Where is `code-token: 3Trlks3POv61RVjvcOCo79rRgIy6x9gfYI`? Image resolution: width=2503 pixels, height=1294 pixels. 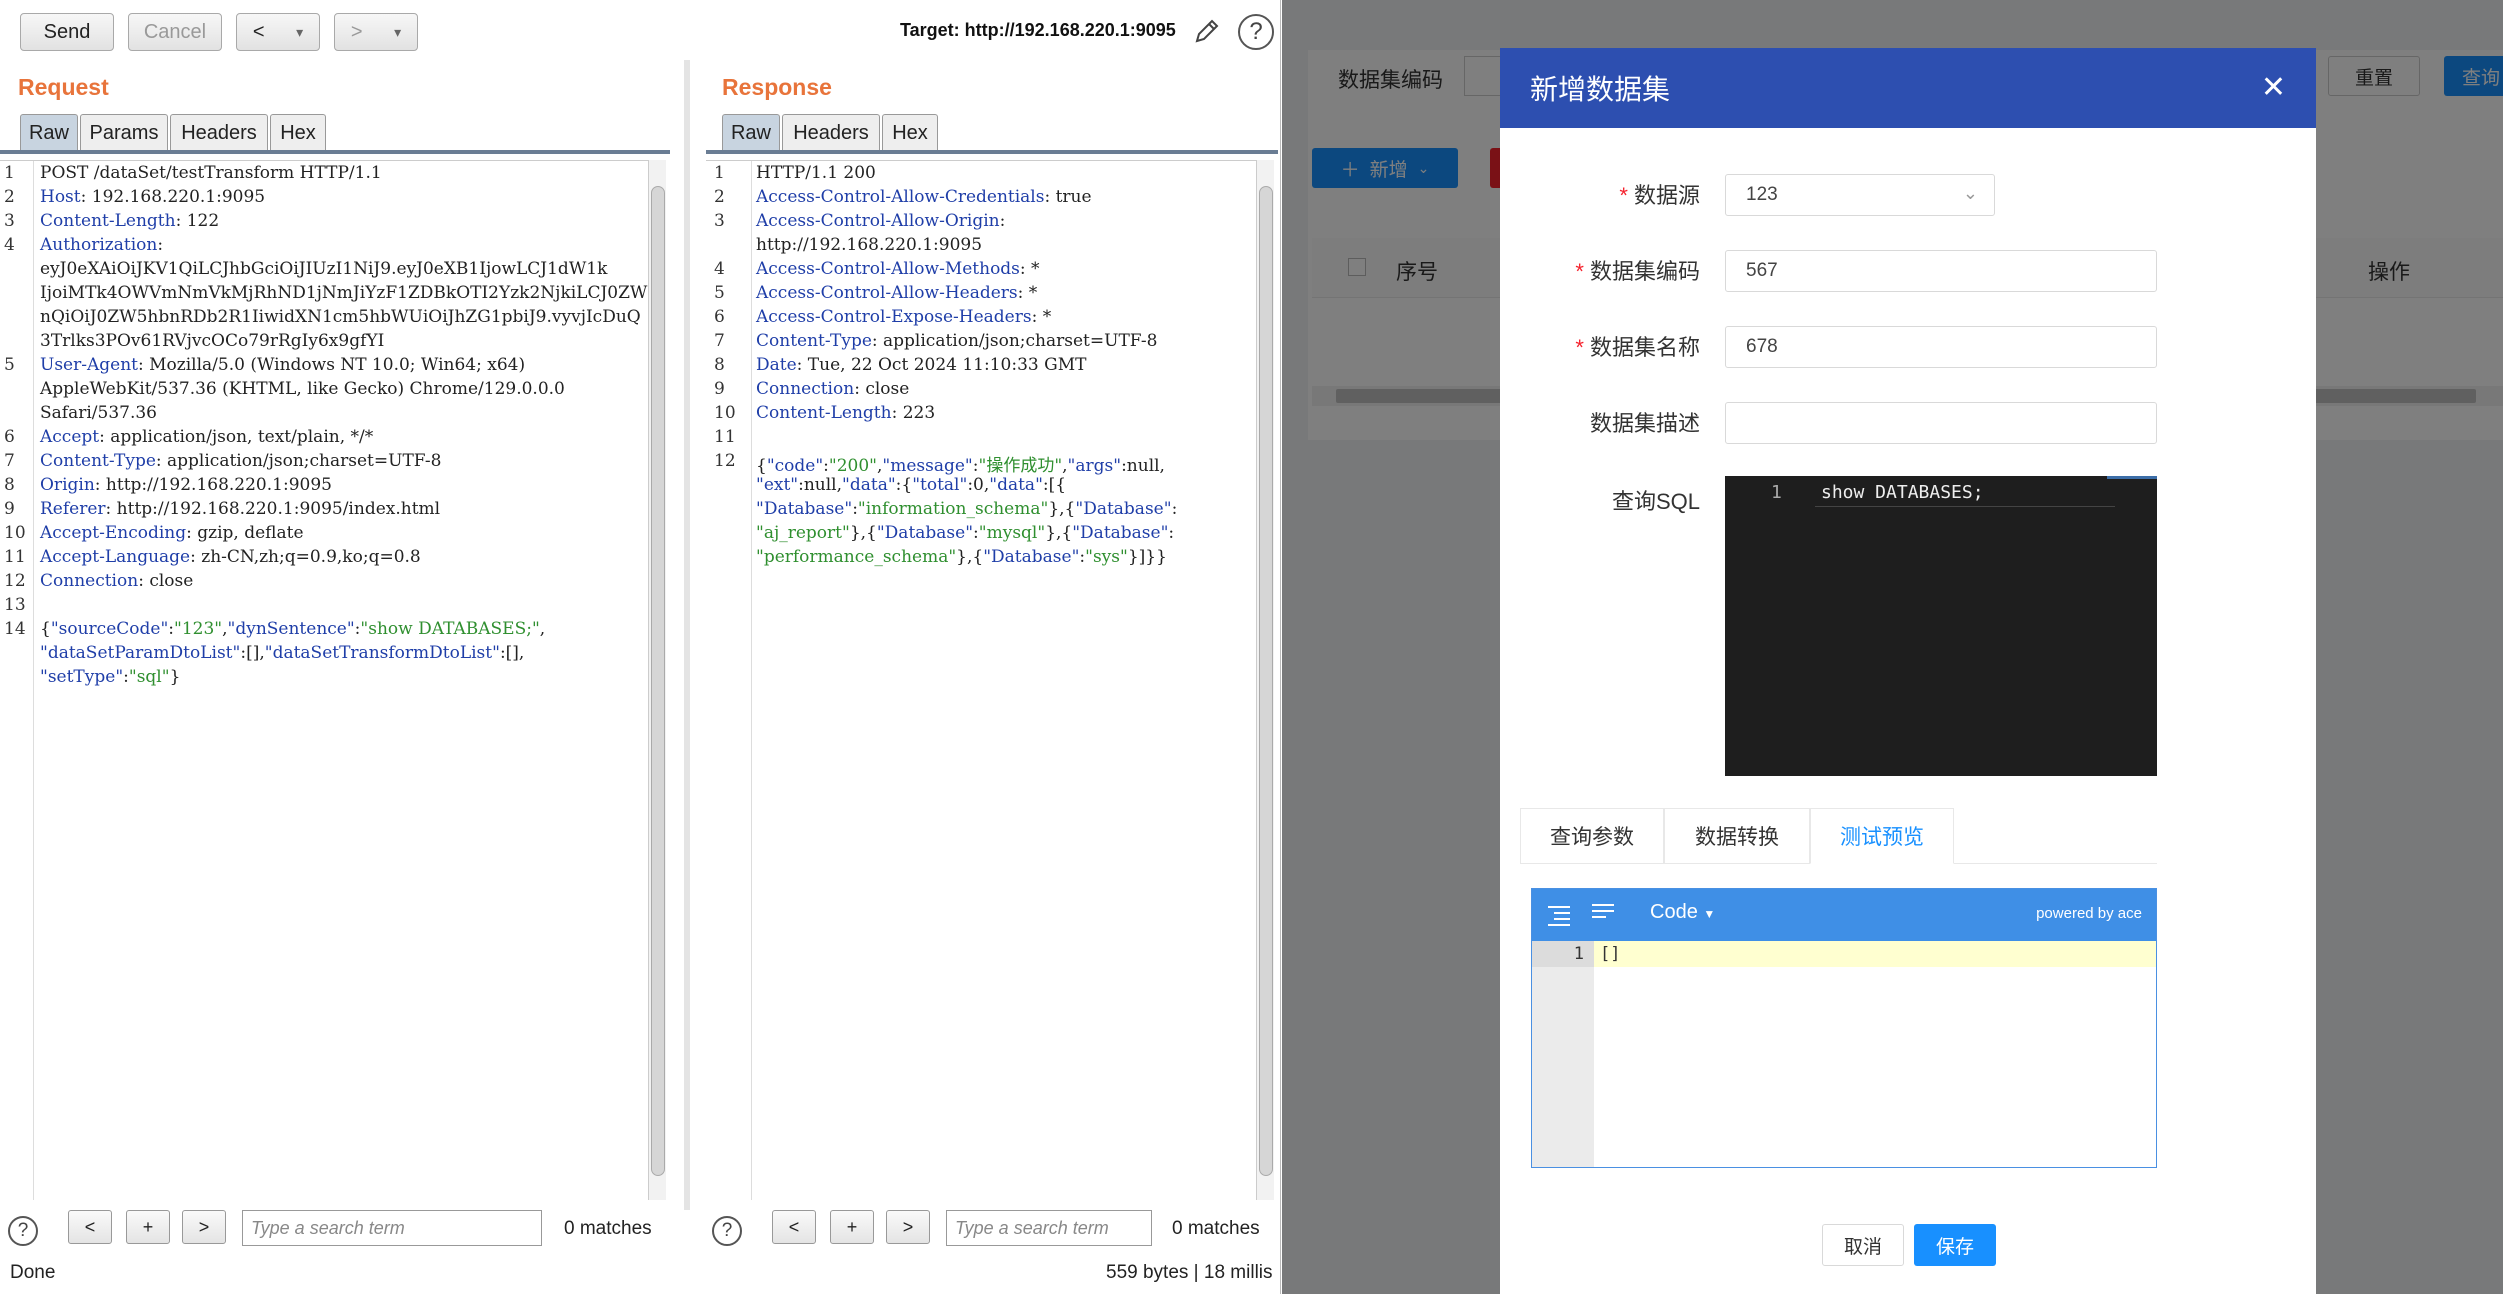 code-token: 3Trlks3POv61RVjvcOCo79rRgIy6x9gfYI is located at coordinates (212, 341).